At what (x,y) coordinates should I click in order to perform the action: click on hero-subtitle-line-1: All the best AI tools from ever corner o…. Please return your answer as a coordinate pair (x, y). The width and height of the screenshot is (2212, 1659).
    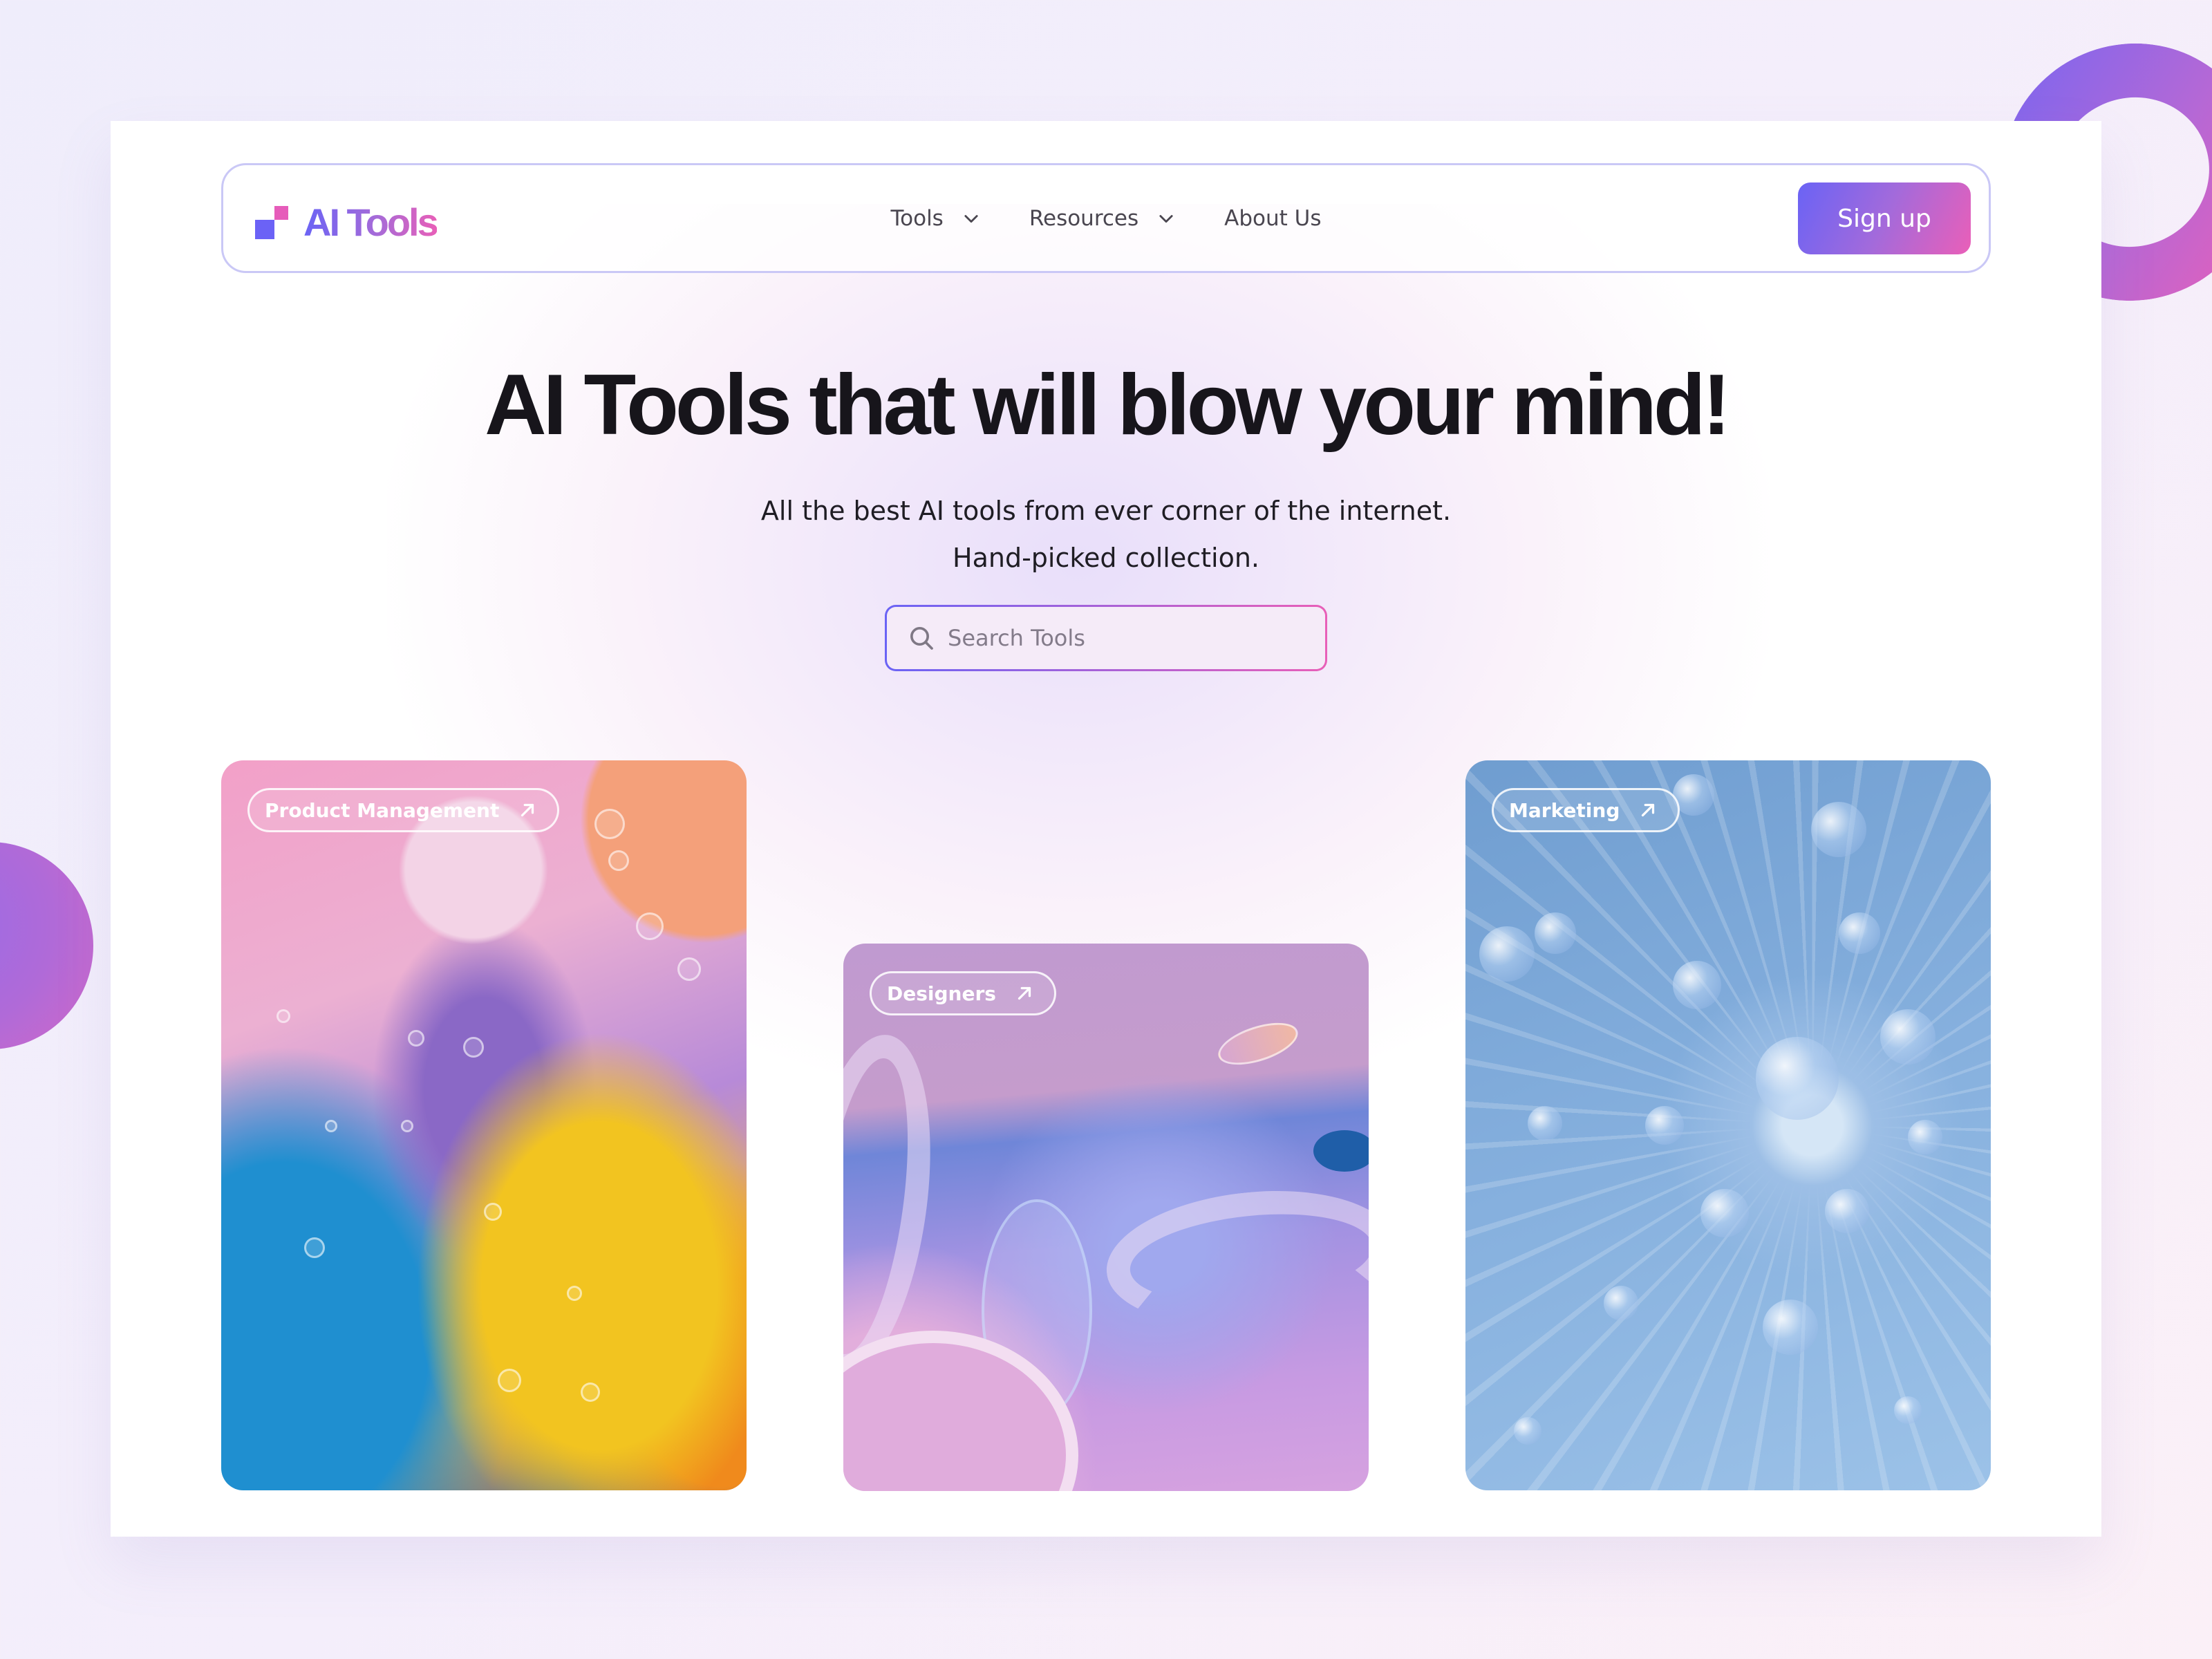
    Looking at the image, I should click on (1106, 511).